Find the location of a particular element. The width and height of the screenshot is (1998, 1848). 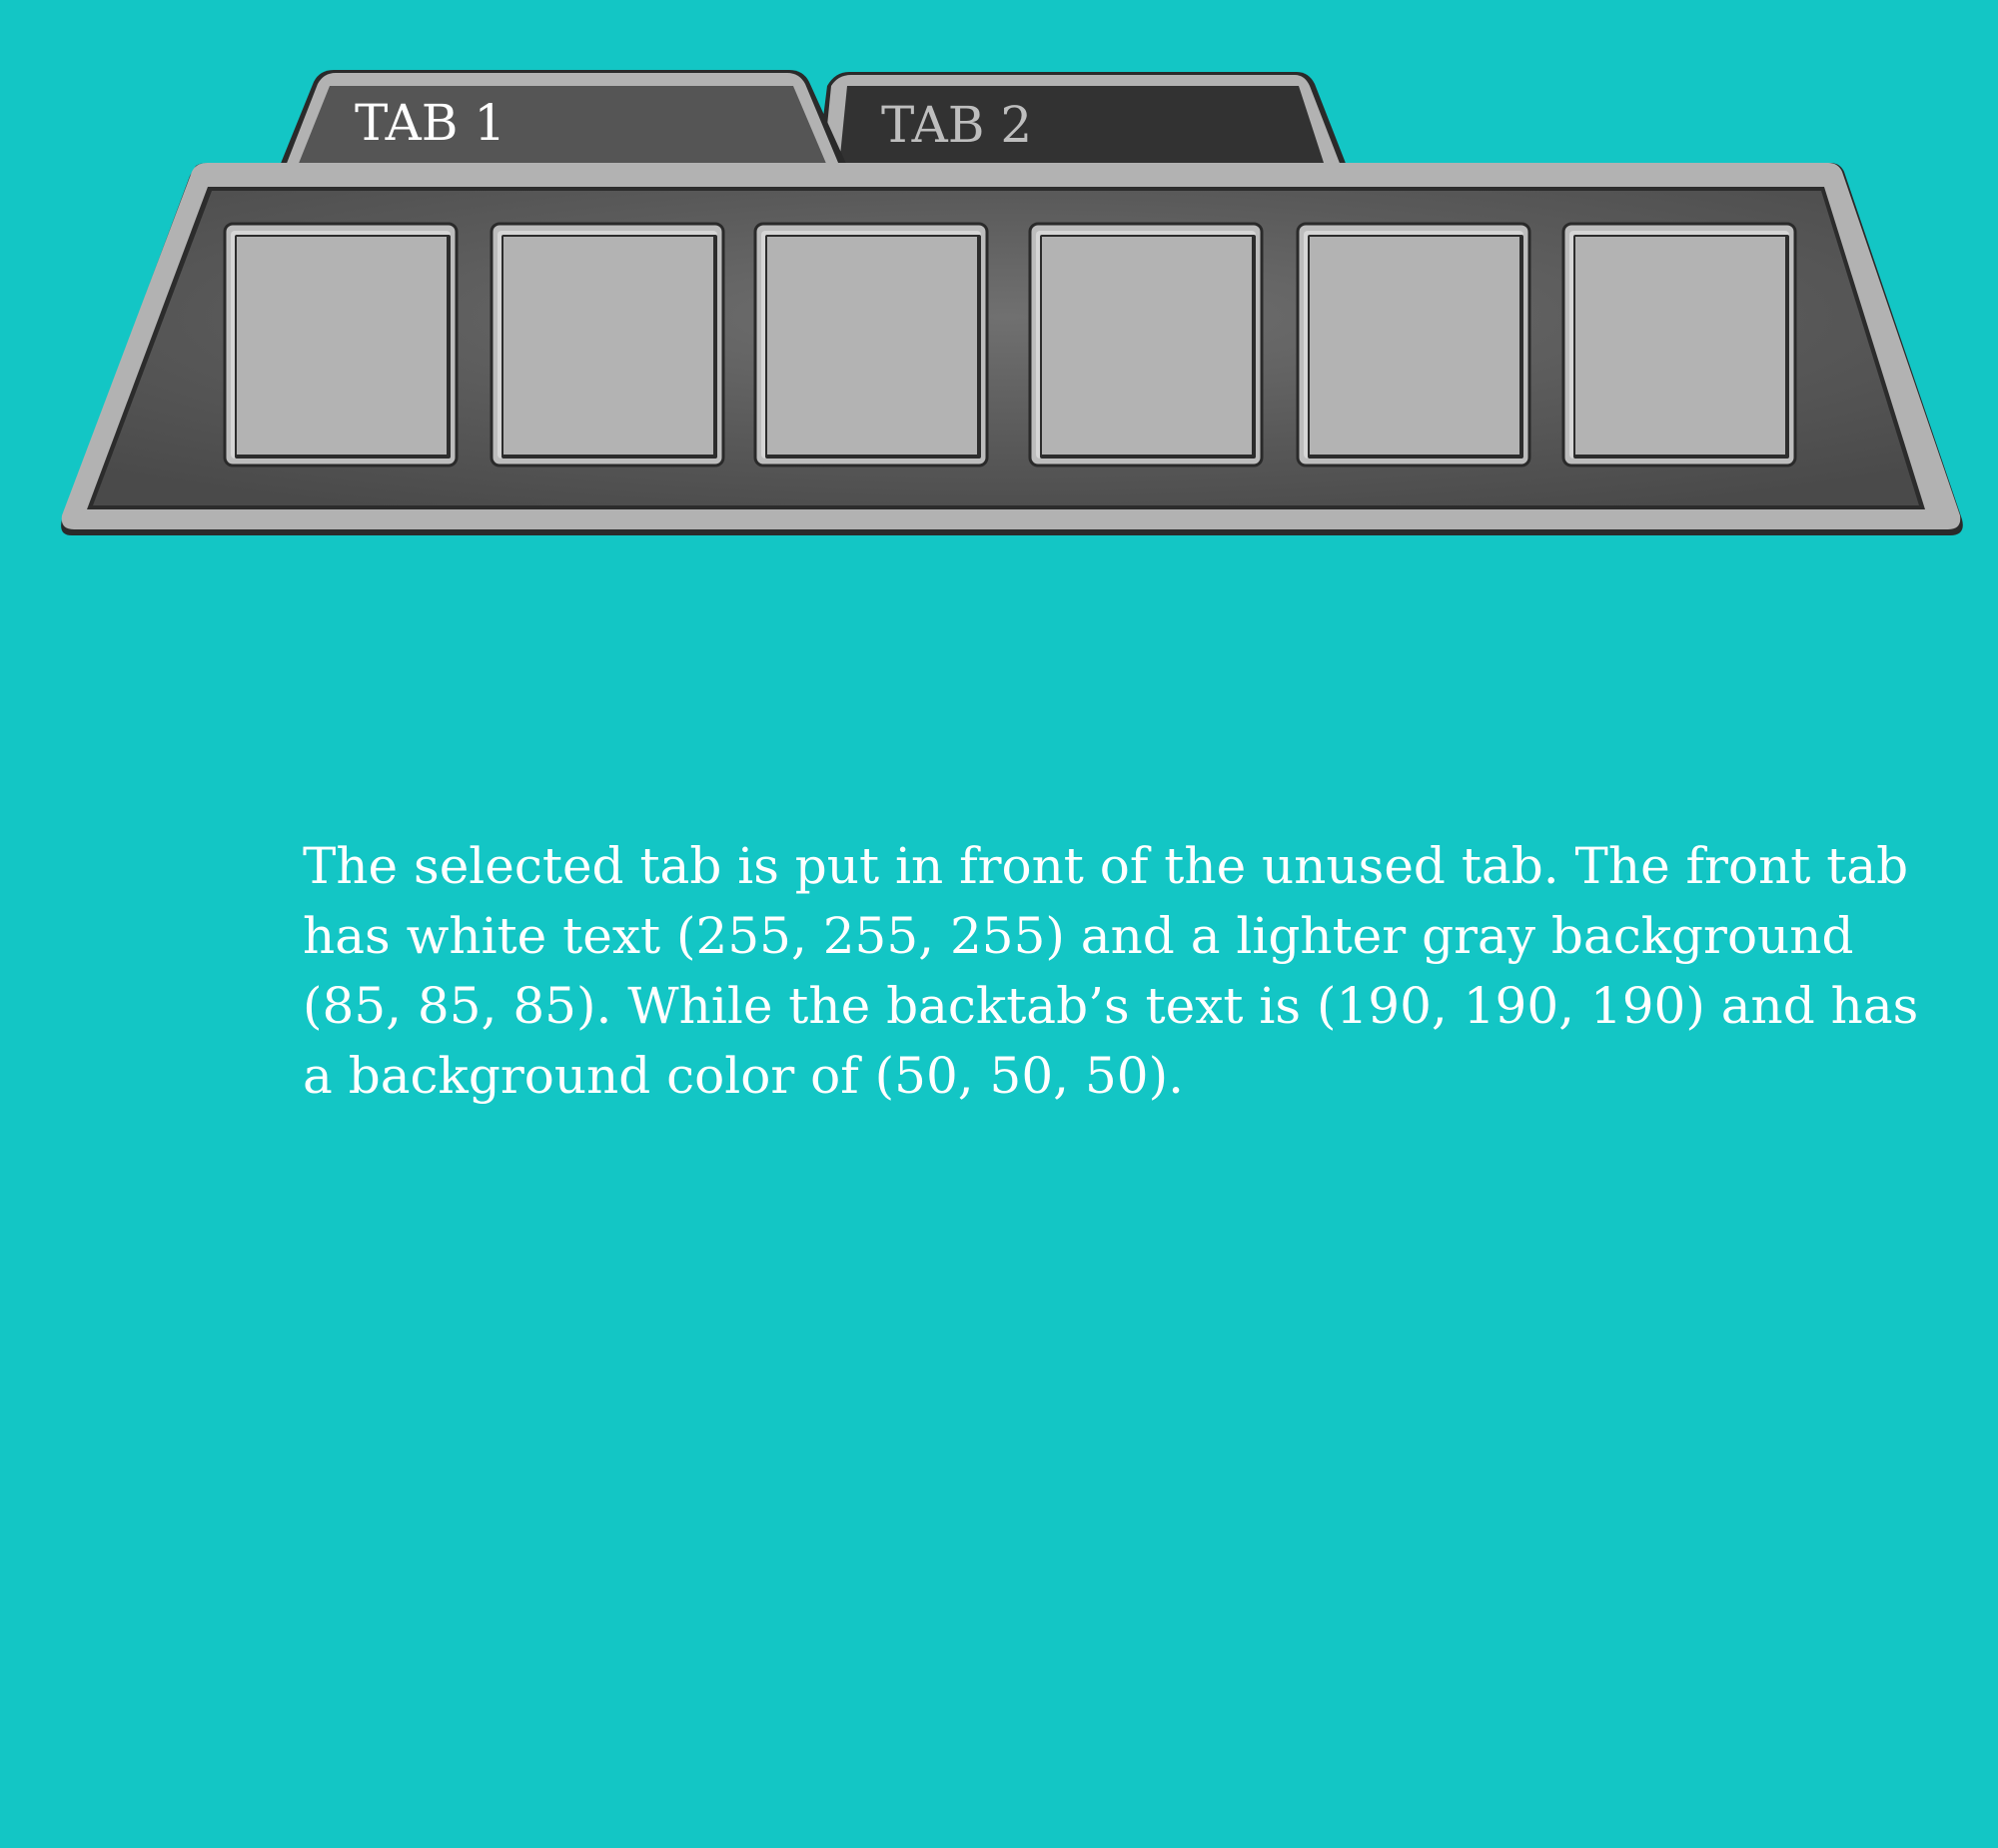

description-line: a background color of (50, 50, 50). is located at coordinates (744, 1076).